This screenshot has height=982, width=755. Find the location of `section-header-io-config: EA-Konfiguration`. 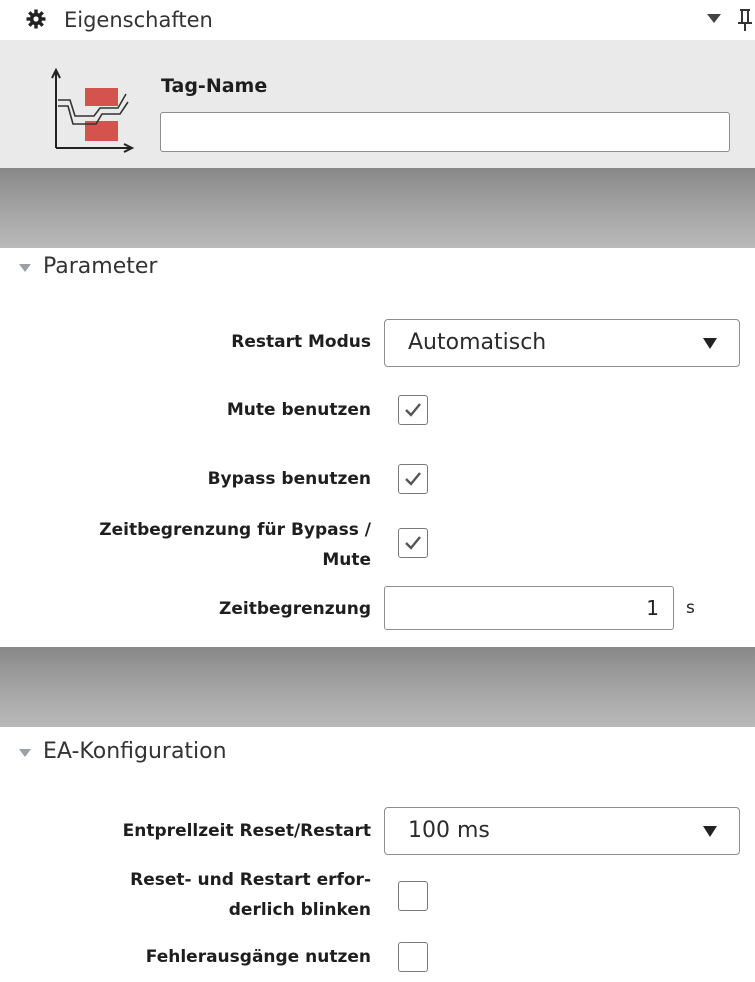

section-header-io-config: EA-Konfiguration is located at coordinates (377, 755).